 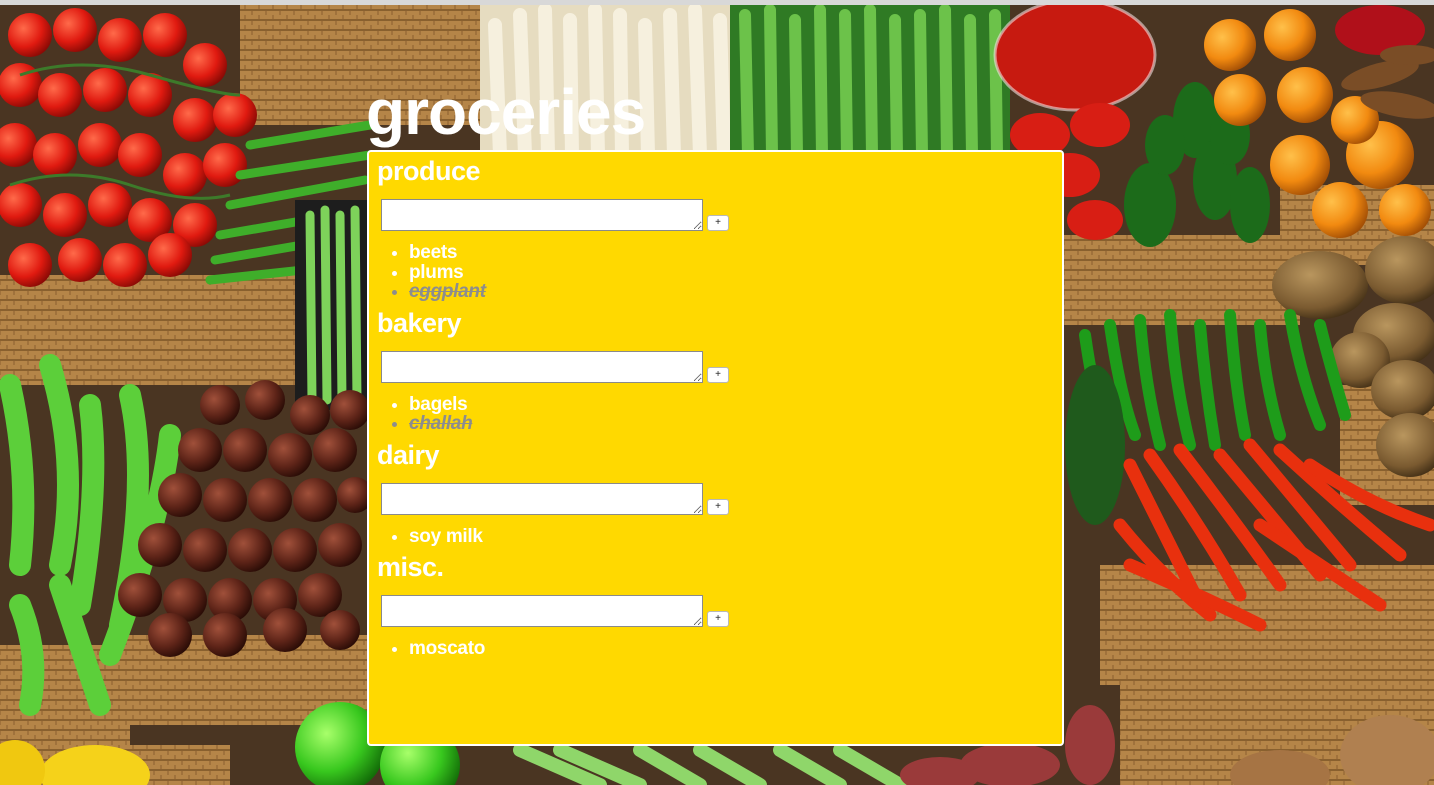 I want to click on item-list: beetsplumseggplant, so click(x=715, y=272).